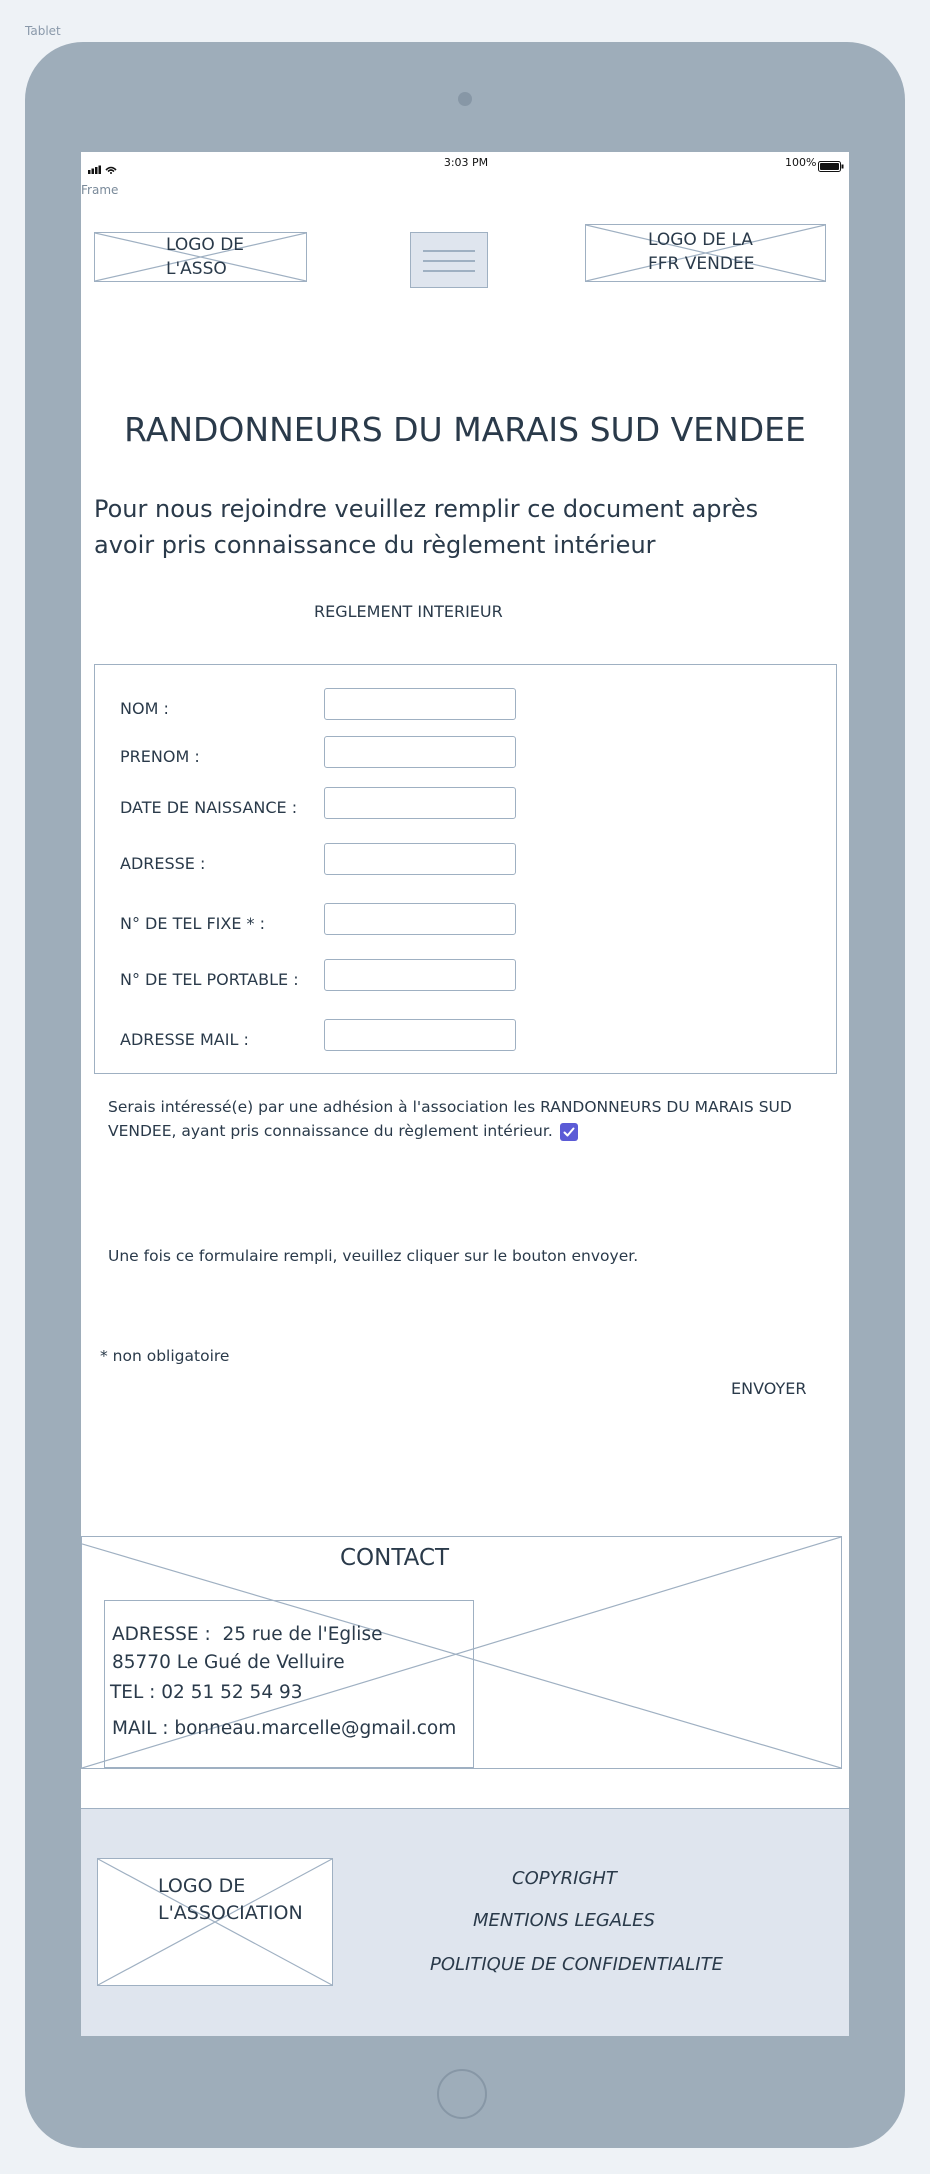  I want to click on checkmark-icon, so click(569, 1132).